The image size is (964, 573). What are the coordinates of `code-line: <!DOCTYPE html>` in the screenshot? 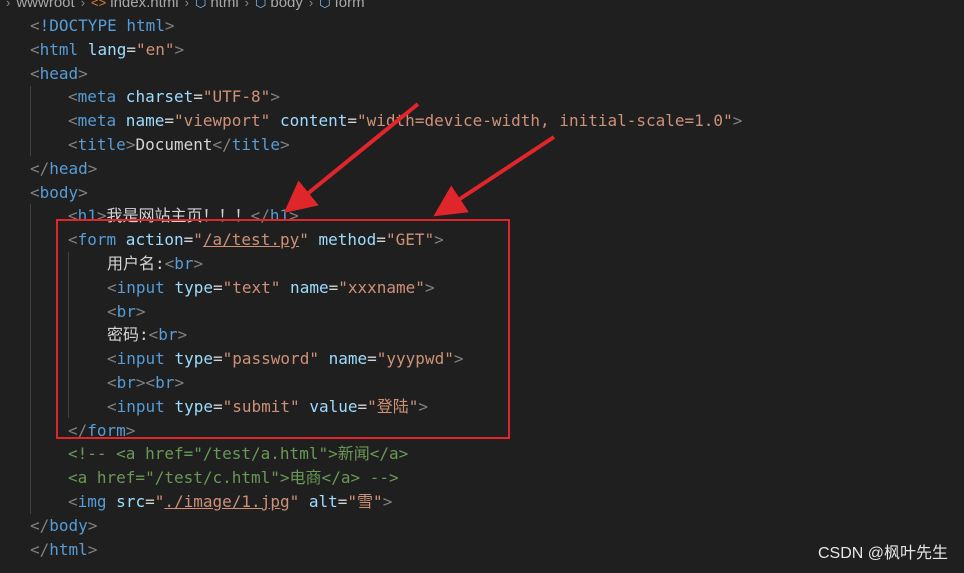 It's located at (102, 25).